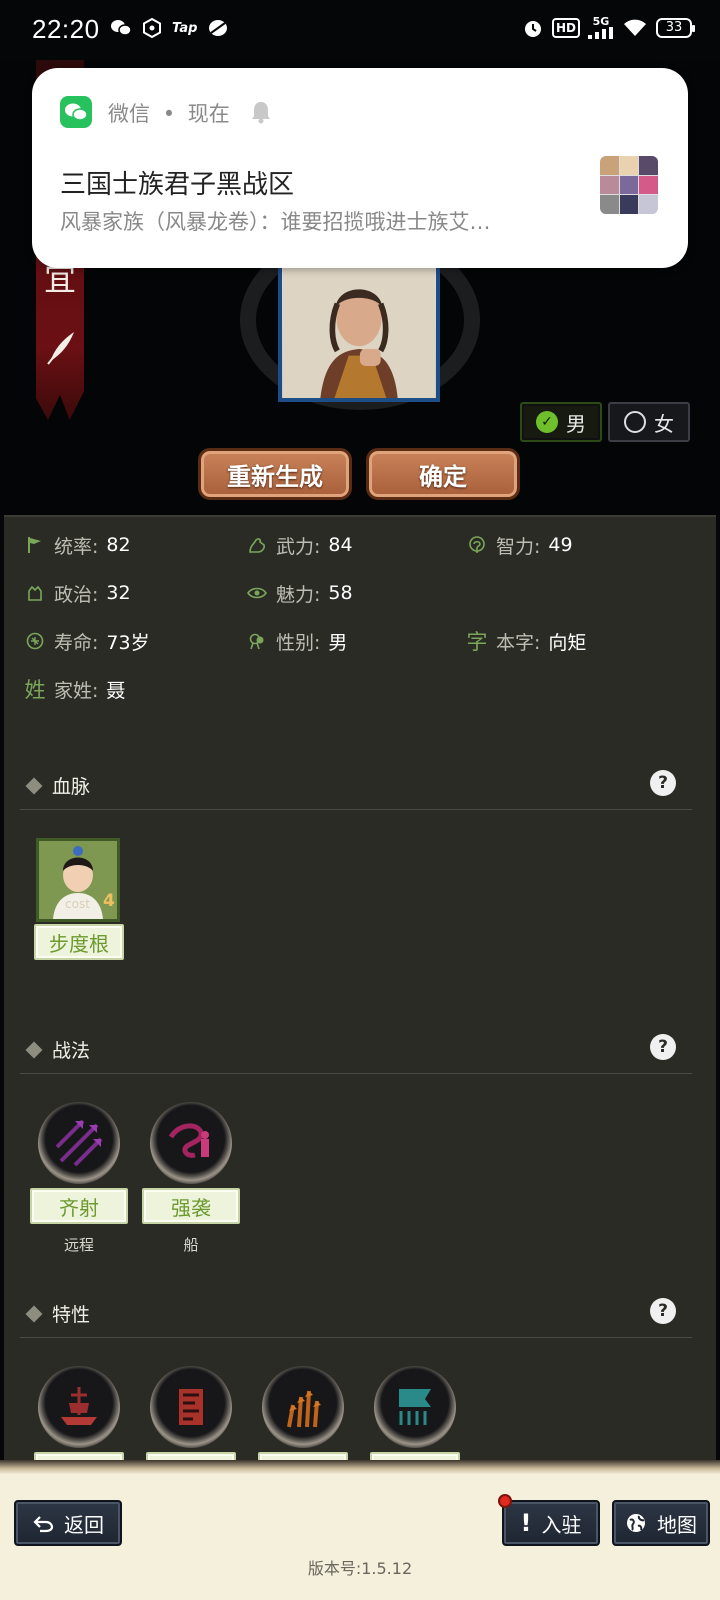  I want to click on stat-label: 智力:, so click(518, 546).